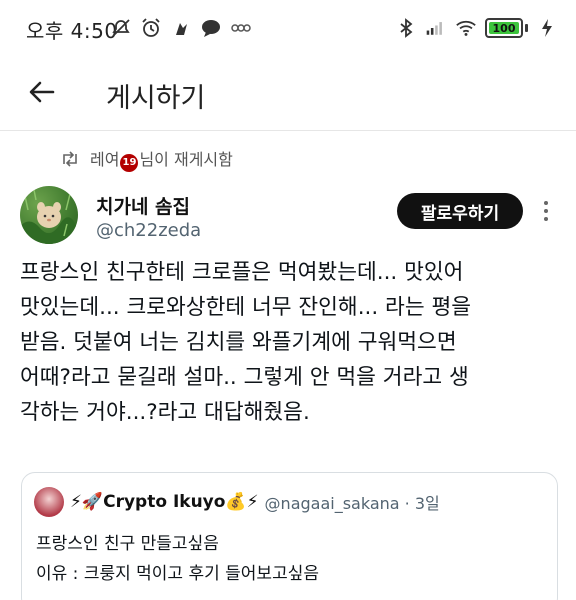  I want to click on repost-context: 레여 19 님이 재게시함, so click(146, 159).